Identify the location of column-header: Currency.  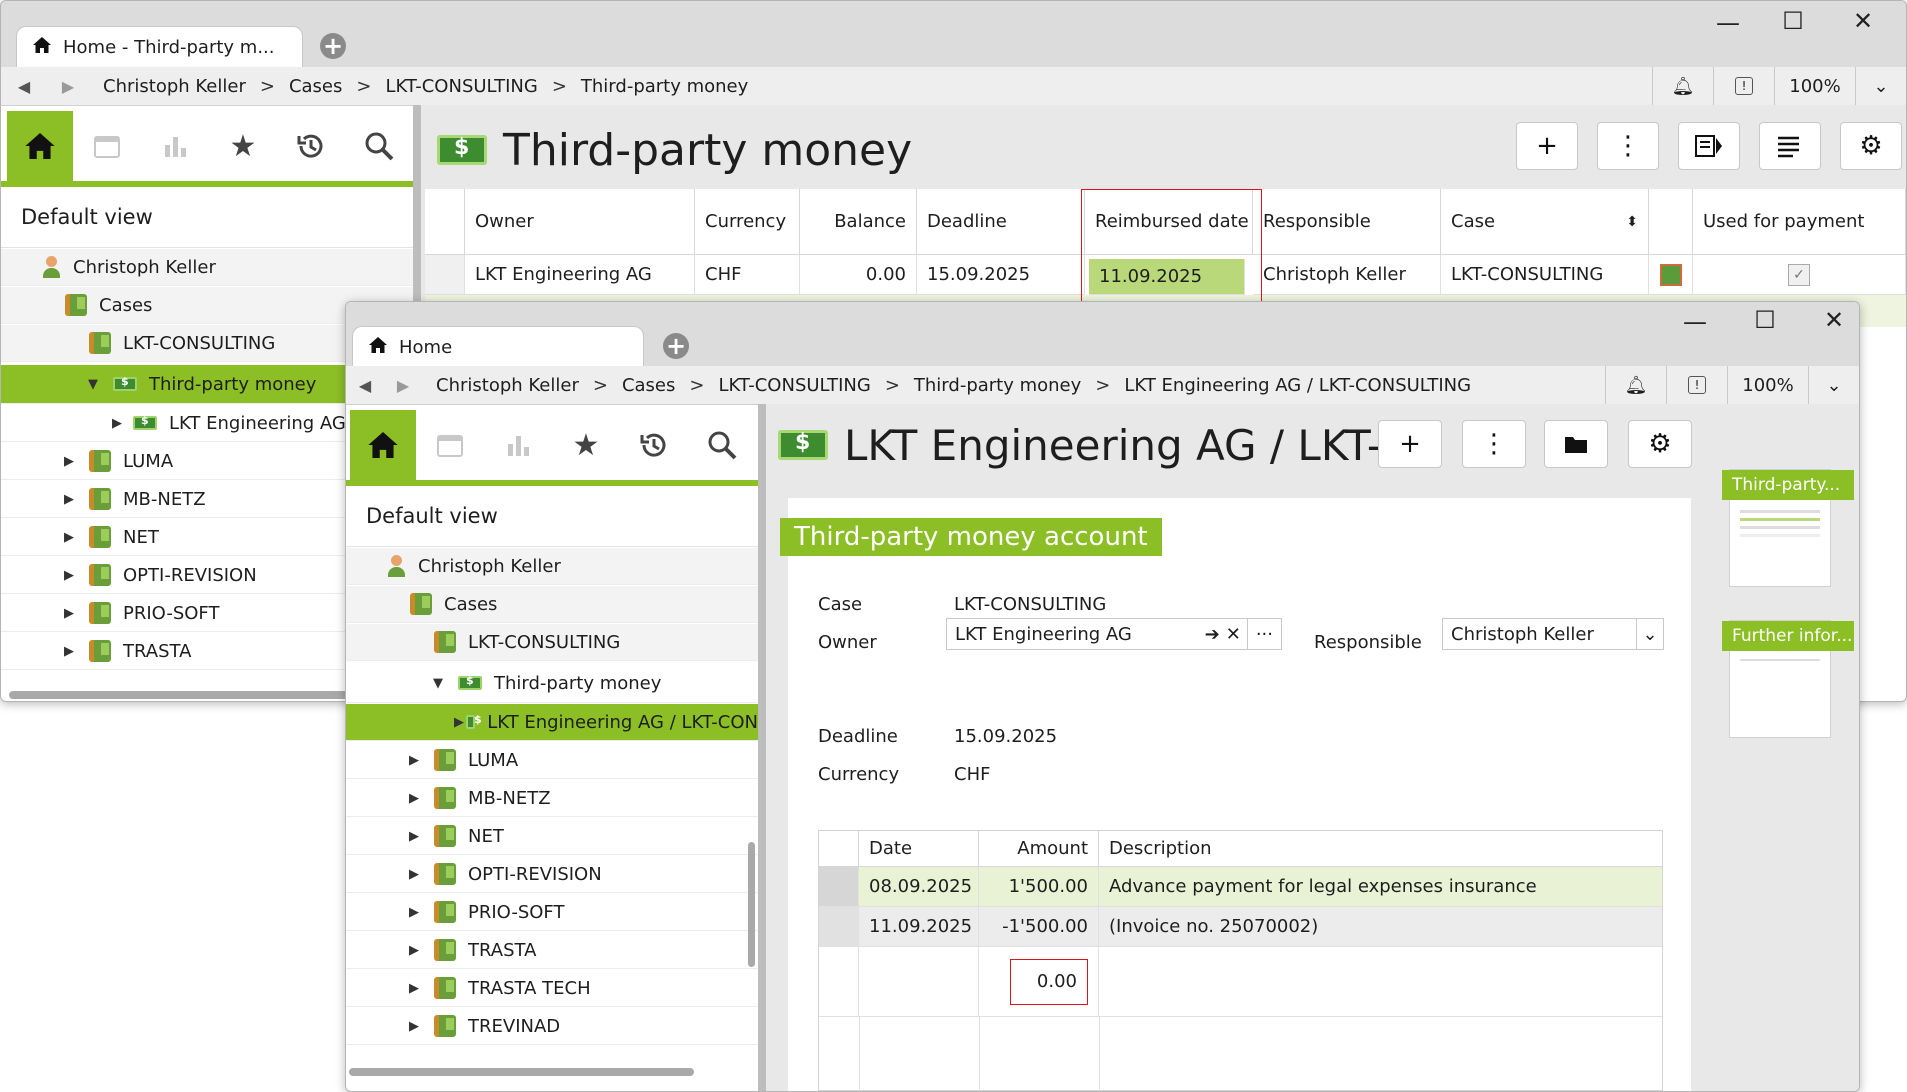
(747, 222).